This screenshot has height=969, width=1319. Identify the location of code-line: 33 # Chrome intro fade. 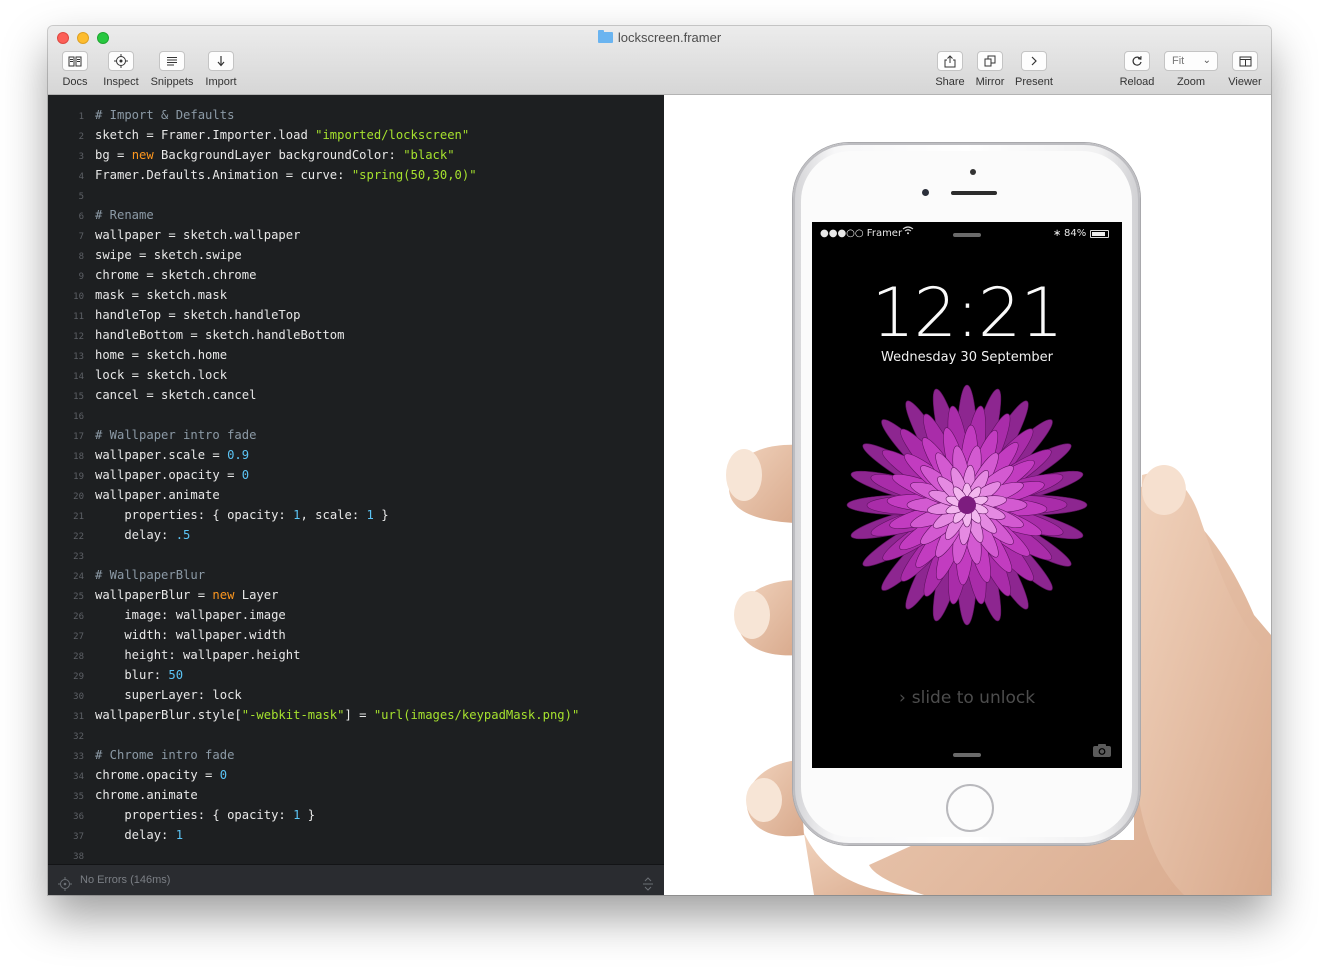
(356, 755).